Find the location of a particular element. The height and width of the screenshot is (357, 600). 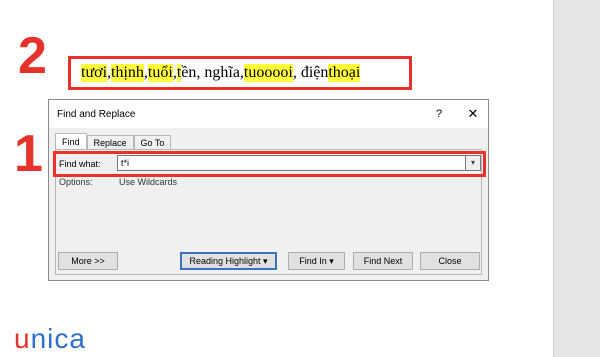

unica-logo: unica is located at coordinates (50, 339).